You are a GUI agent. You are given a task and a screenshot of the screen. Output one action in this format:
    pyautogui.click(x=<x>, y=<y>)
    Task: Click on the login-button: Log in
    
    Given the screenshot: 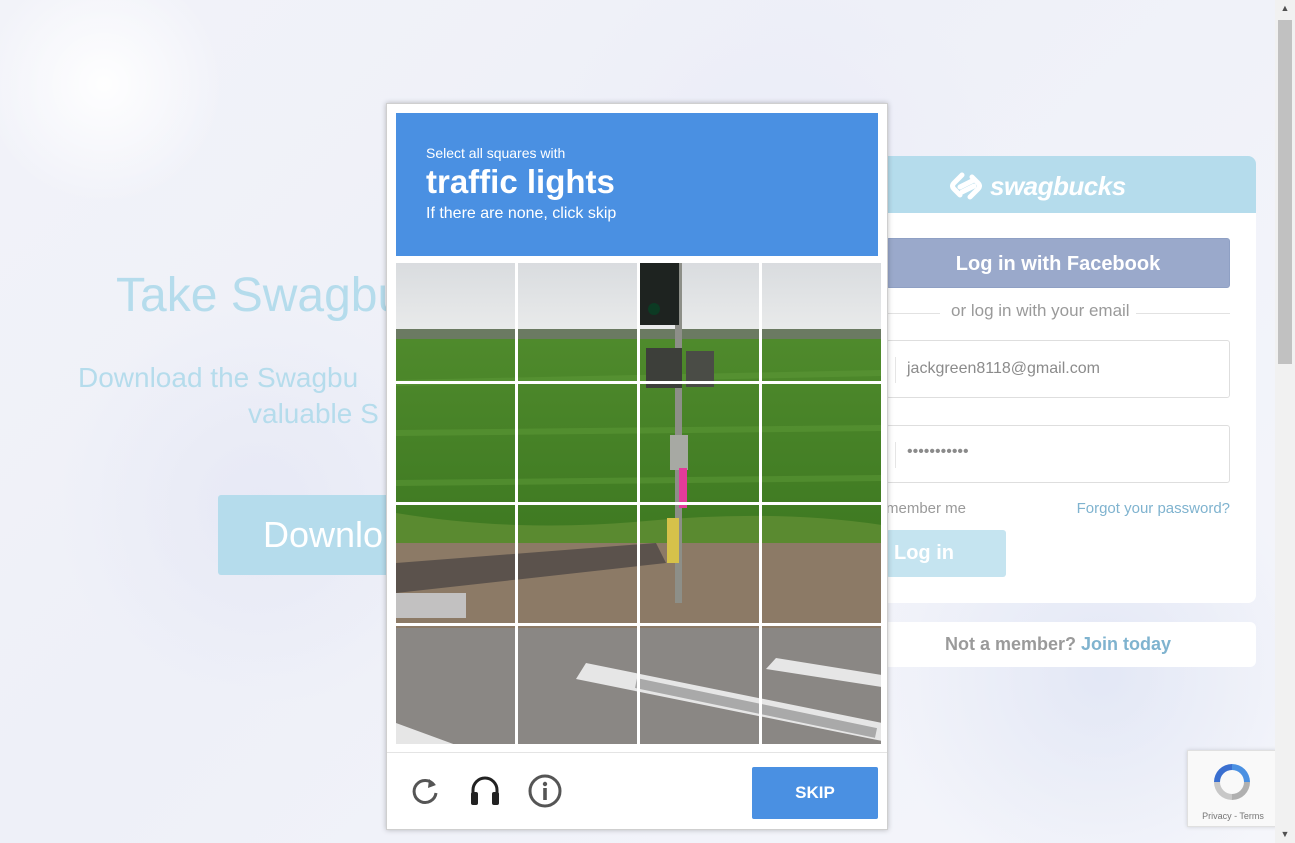 What is the action you would take?
    pyautogui.click(x=946, y=553)
    